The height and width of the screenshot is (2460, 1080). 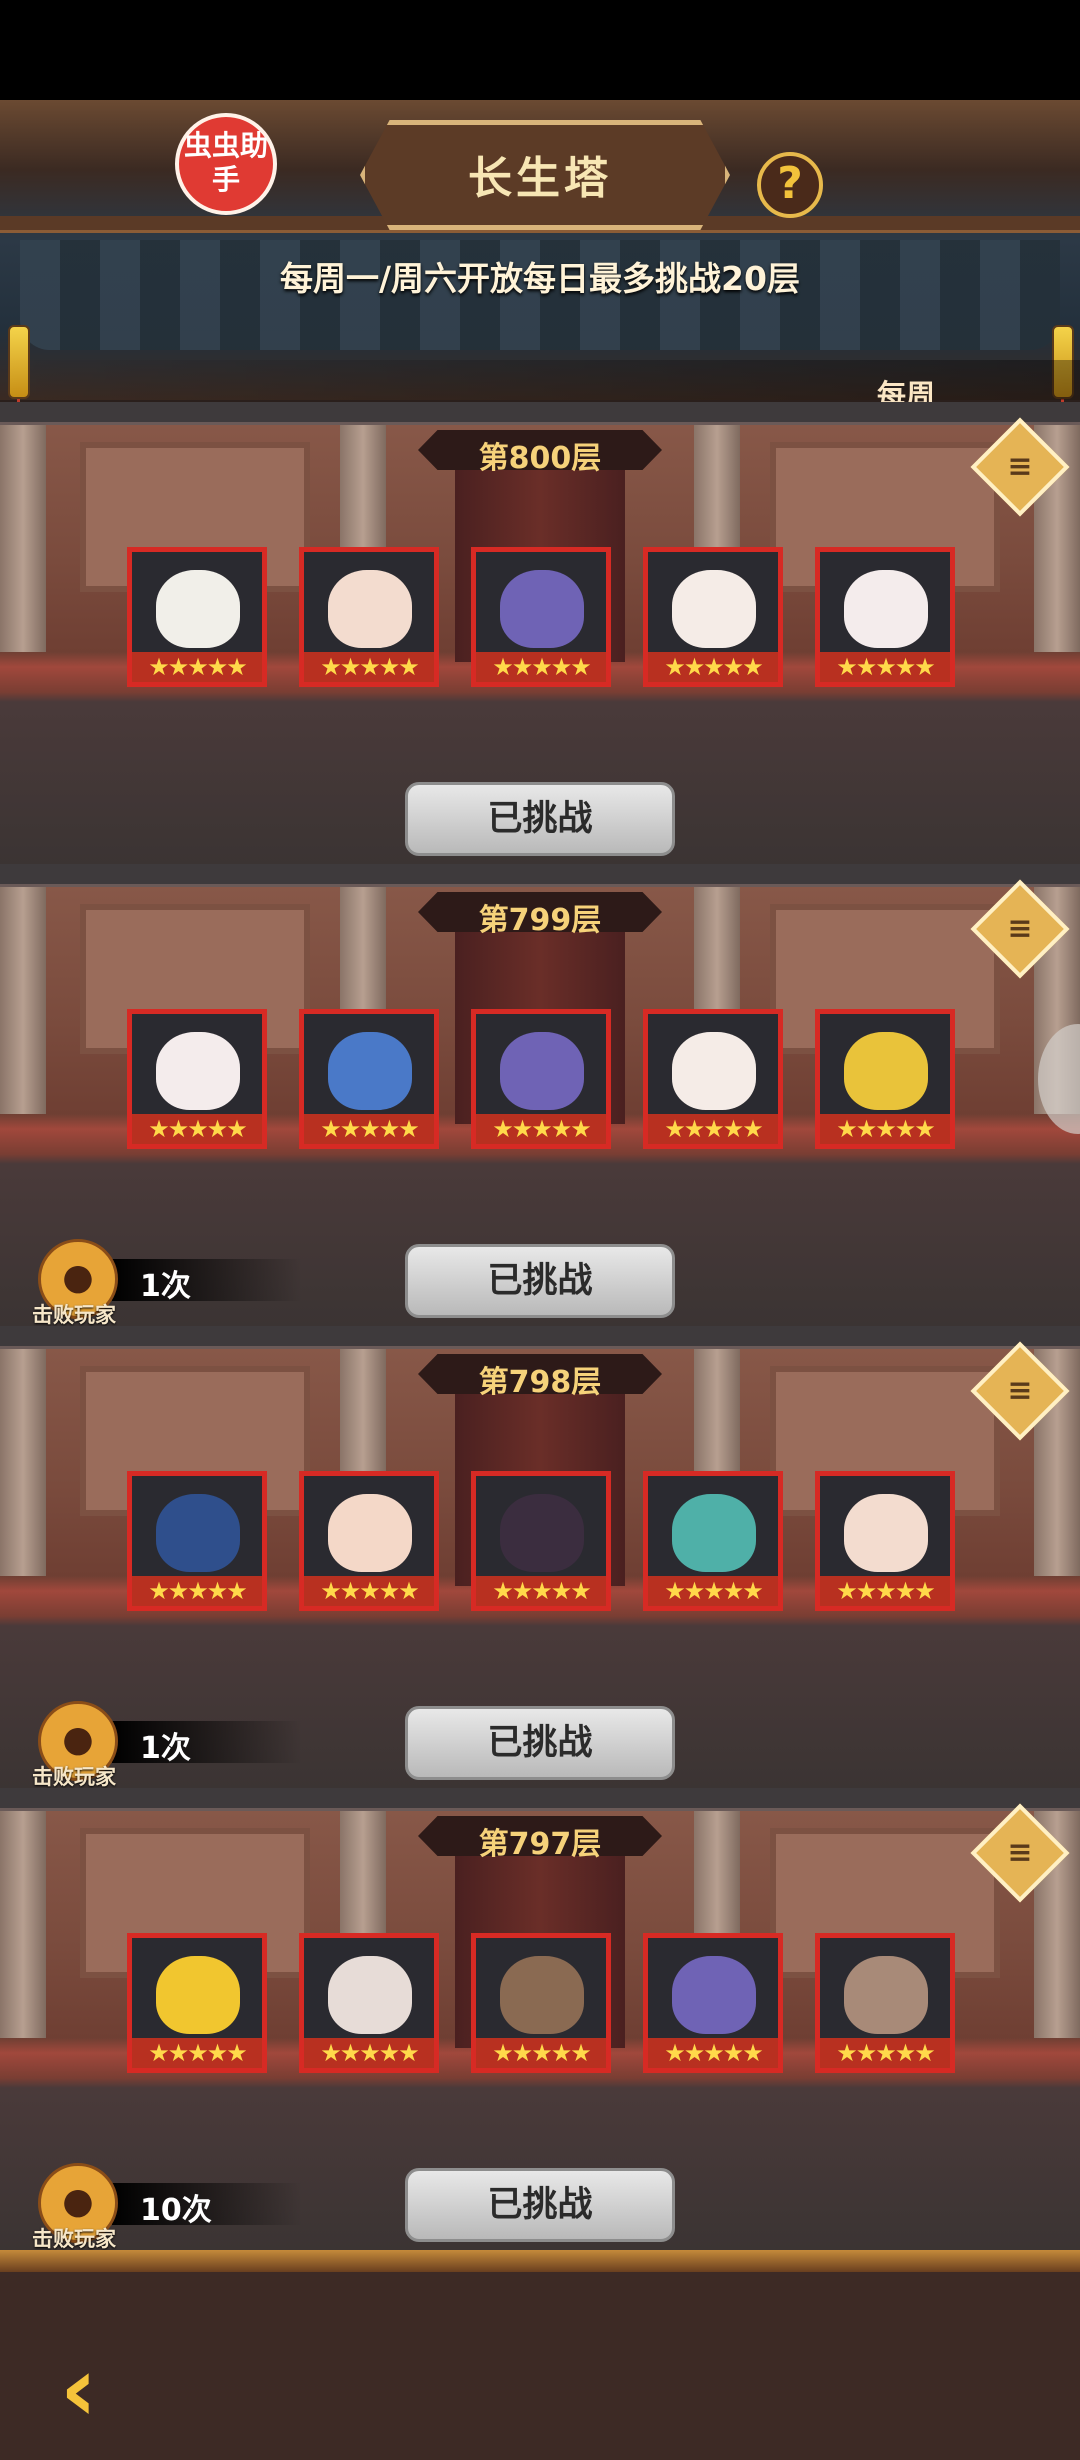 I want to click on back-arrow-icon: ‹, so click(x=78, y=2390).